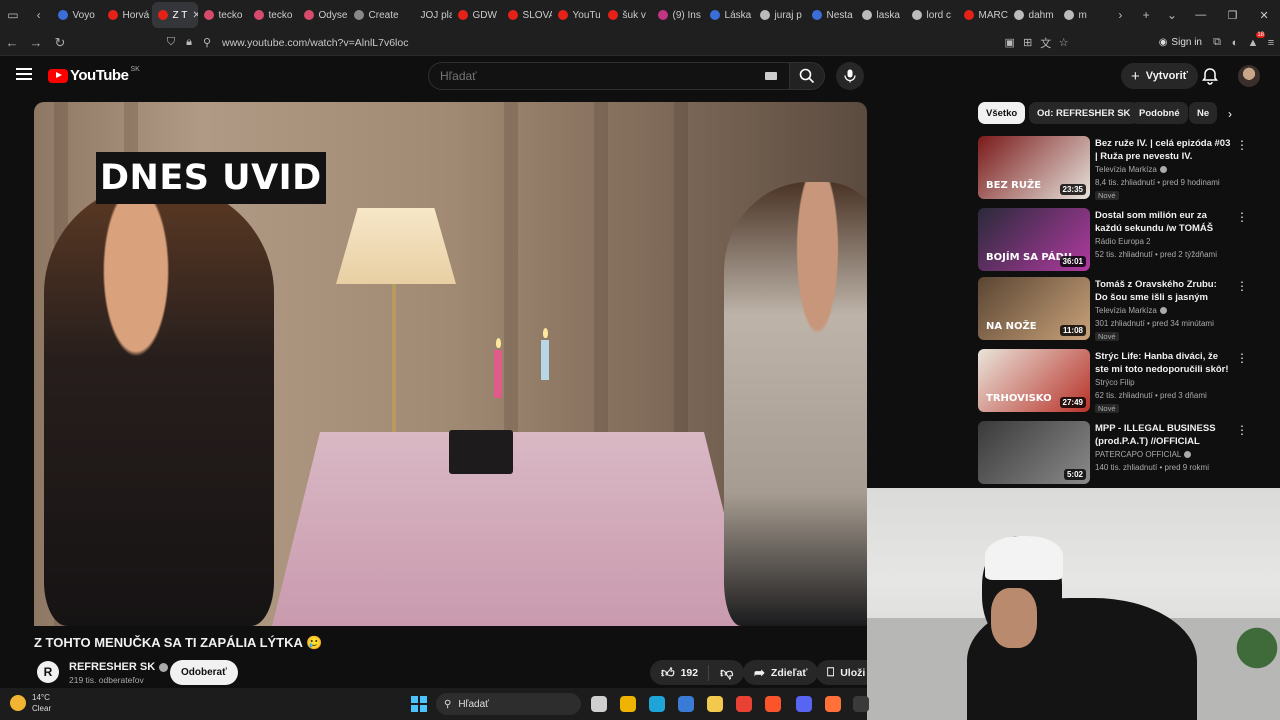  Describe the element at coordinates (39, 15) in the screenshot. I see `tab-scroll-left-icon: ‹` at that location.